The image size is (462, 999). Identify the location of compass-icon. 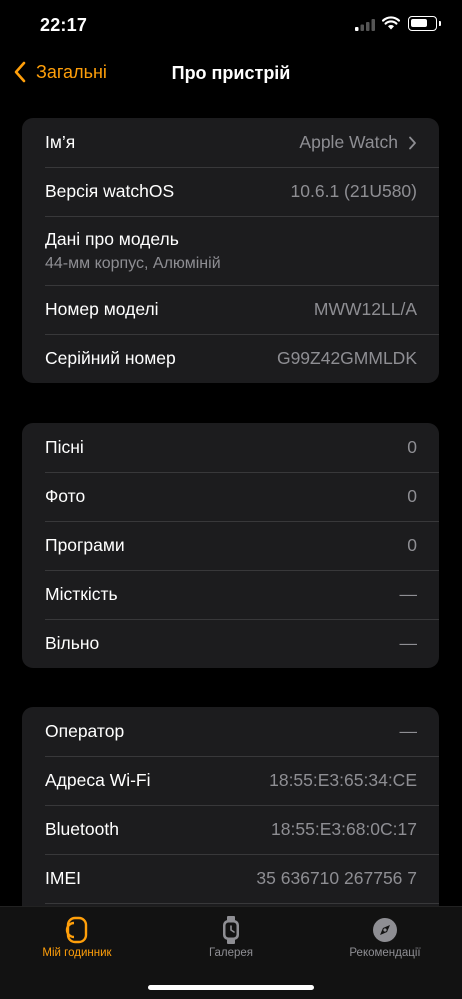
(385, 930).